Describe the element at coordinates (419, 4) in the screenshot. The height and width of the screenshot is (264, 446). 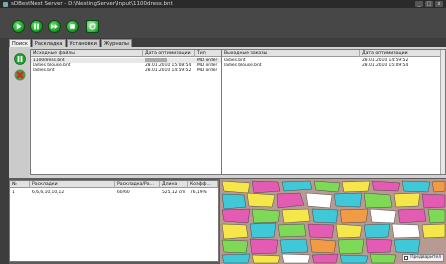
I see `minimize-button: _` at that location.